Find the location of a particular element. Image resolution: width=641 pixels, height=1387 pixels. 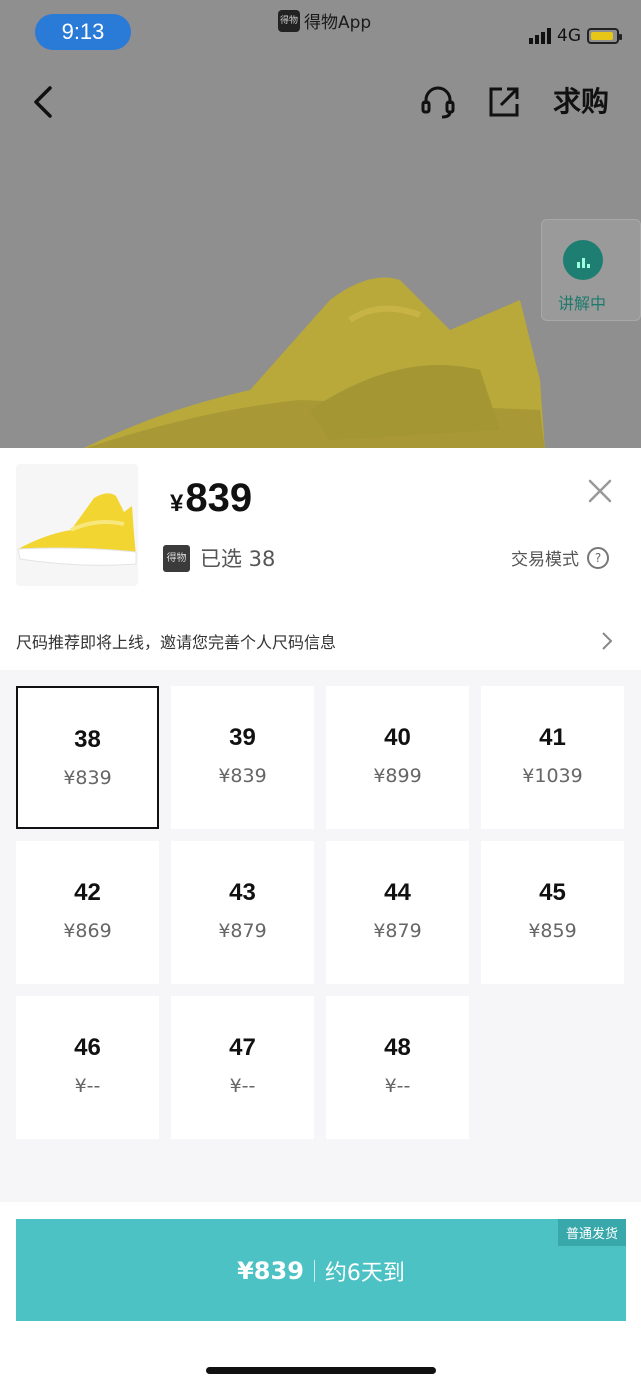

trade-mode-label: 交易模式 is located at coordinates (545, 560).